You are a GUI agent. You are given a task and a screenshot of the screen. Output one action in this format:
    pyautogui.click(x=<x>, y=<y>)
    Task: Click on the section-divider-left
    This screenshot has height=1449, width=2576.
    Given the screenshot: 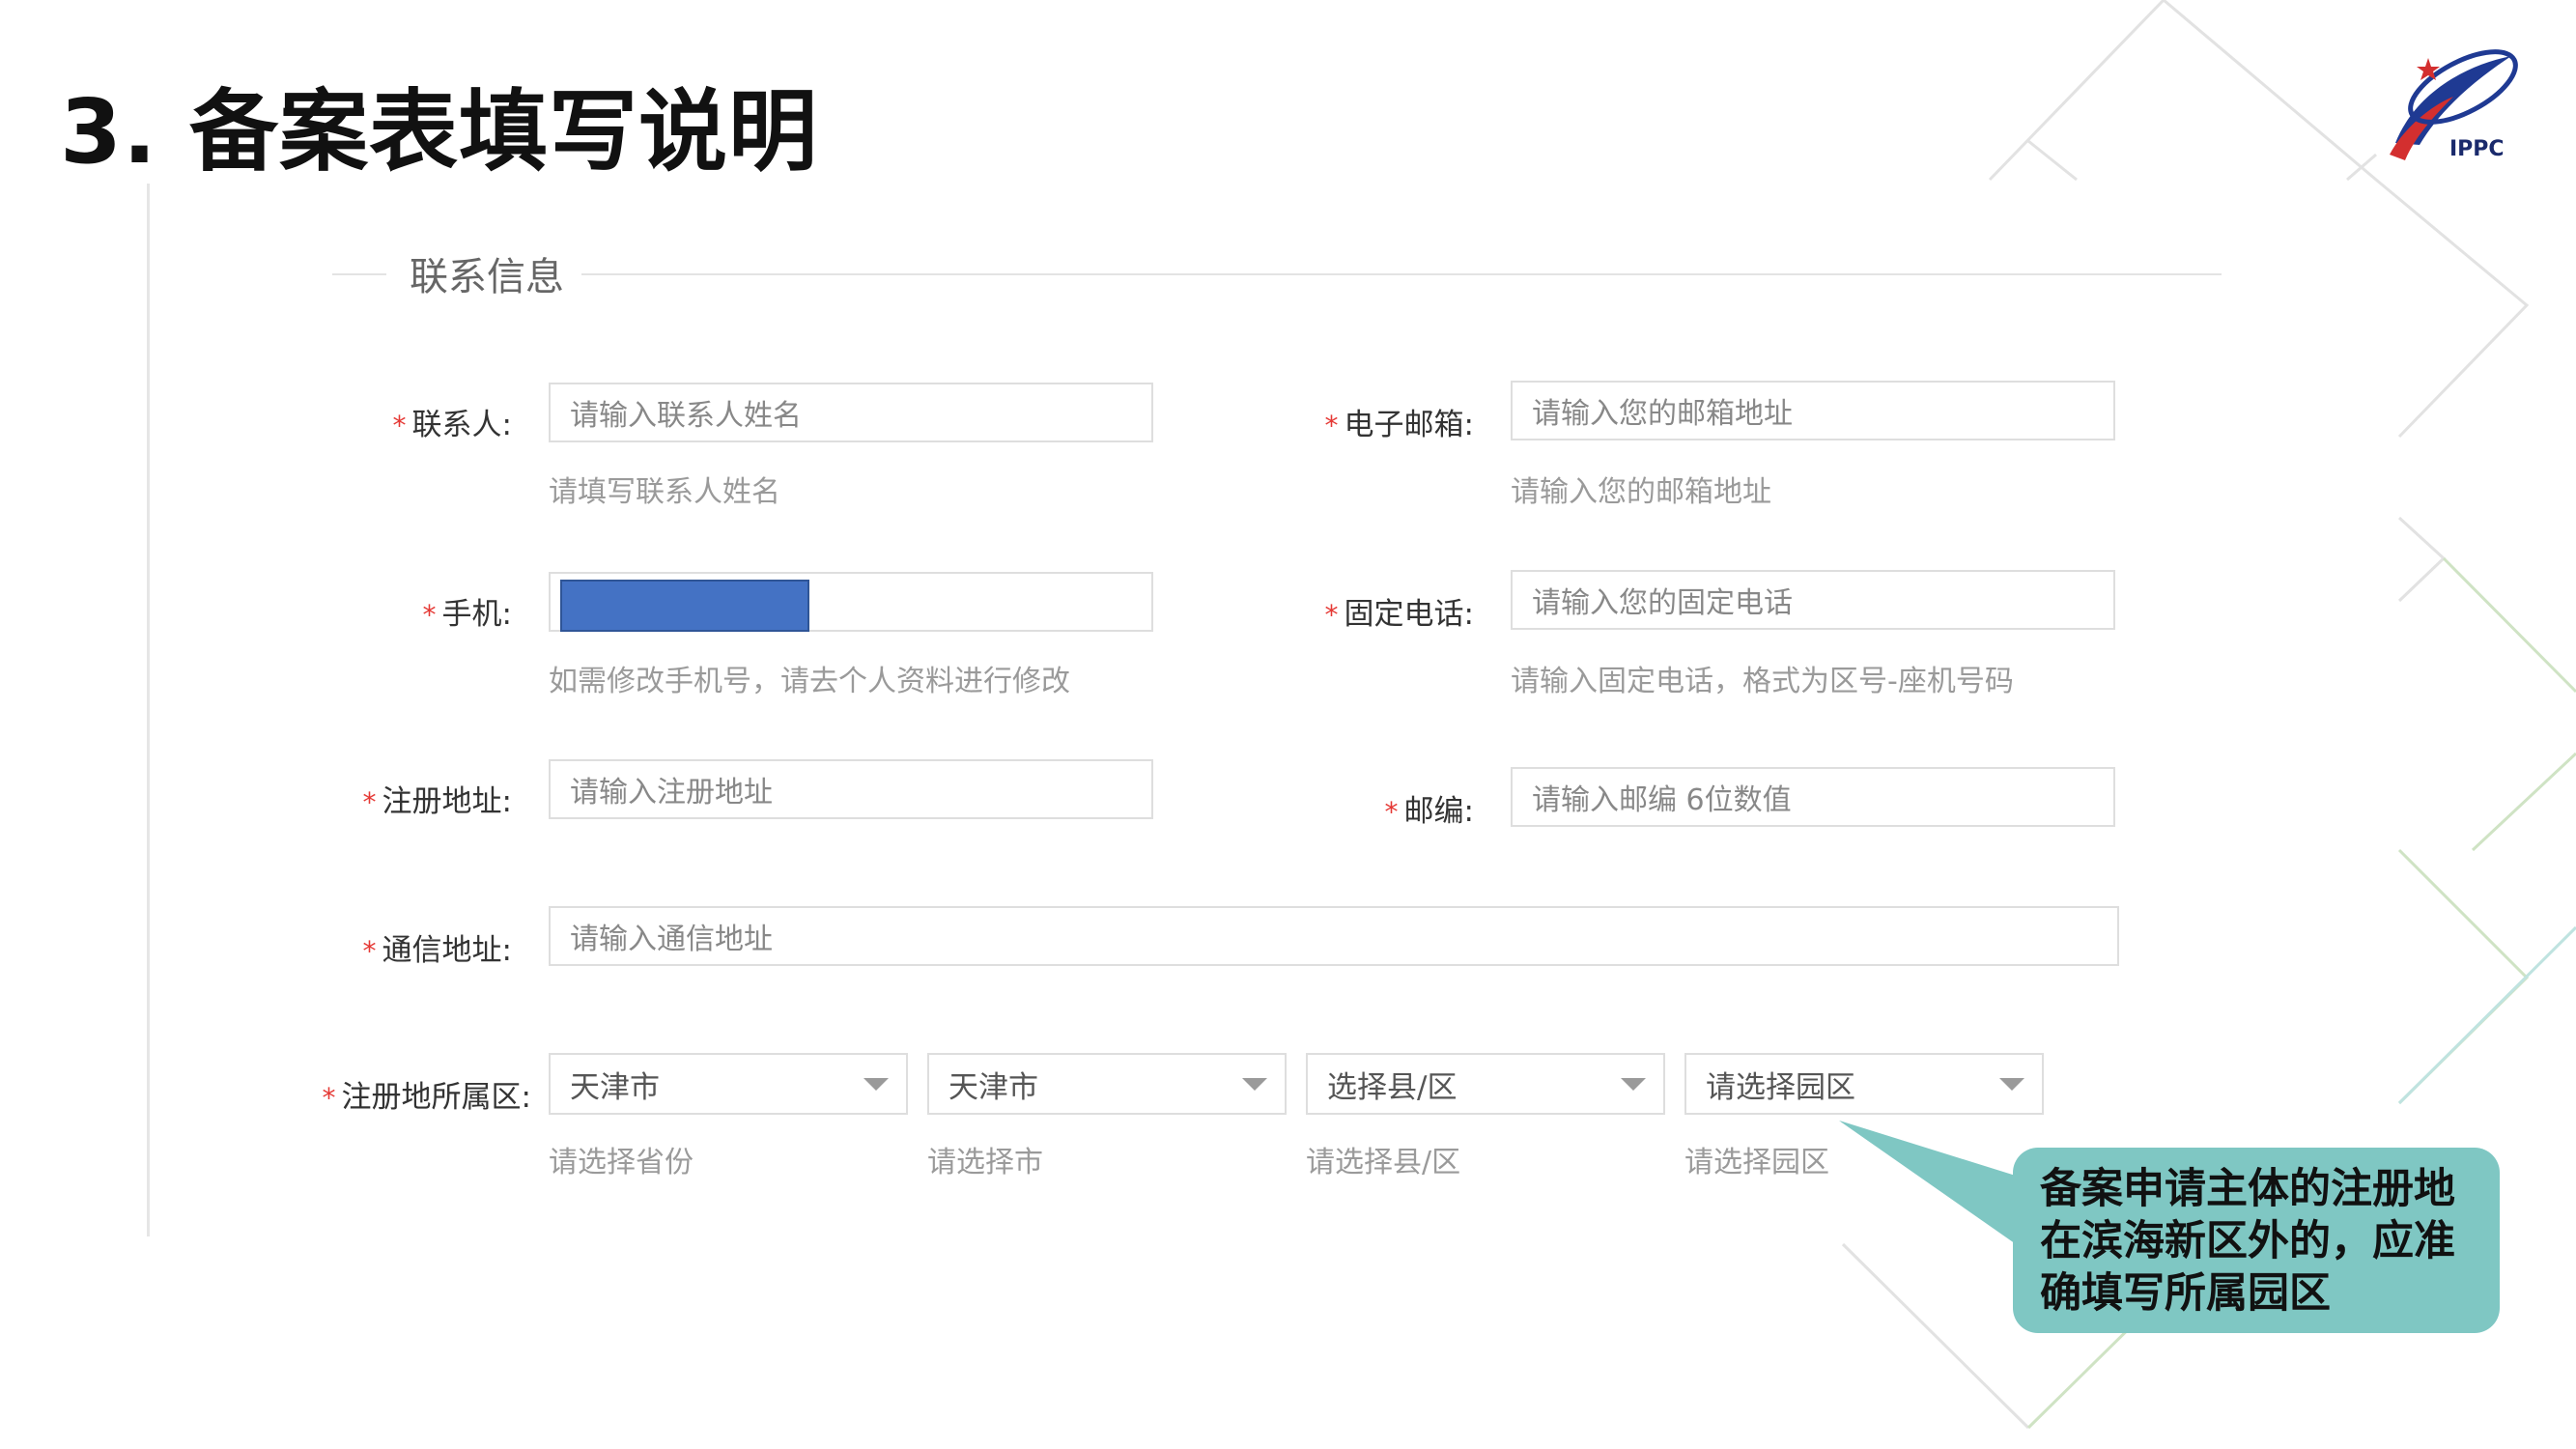 What is the action you would take?
    pyautogui.click(x=359, y=274)
    